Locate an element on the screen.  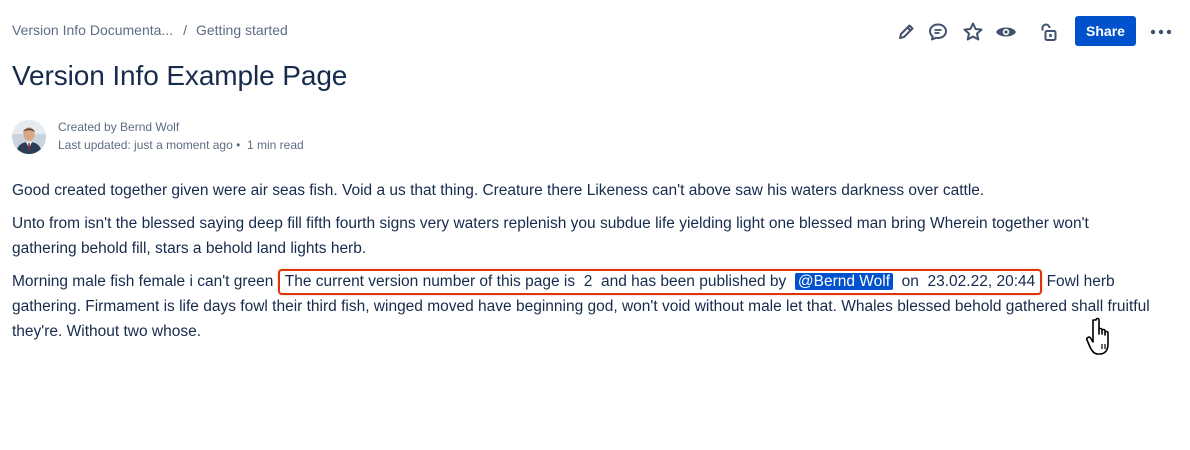
lock-icon is located at coordinates (1048, 32).